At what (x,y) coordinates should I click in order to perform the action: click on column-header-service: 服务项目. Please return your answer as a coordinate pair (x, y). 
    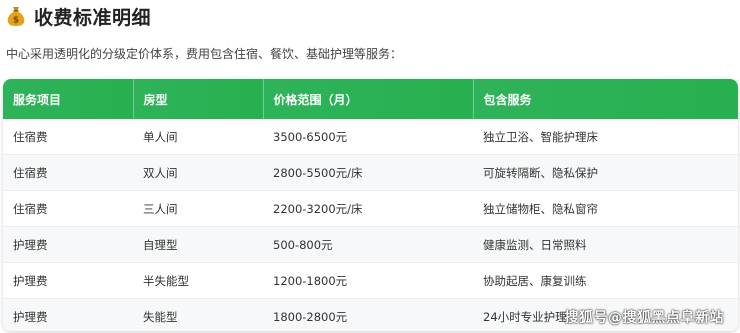
    Looking at the image, I should click on (68, 99).